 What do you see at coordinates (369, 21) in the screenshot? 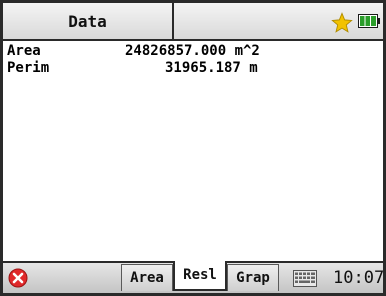
I see `battery-icon` at bounding box center [369, 21].